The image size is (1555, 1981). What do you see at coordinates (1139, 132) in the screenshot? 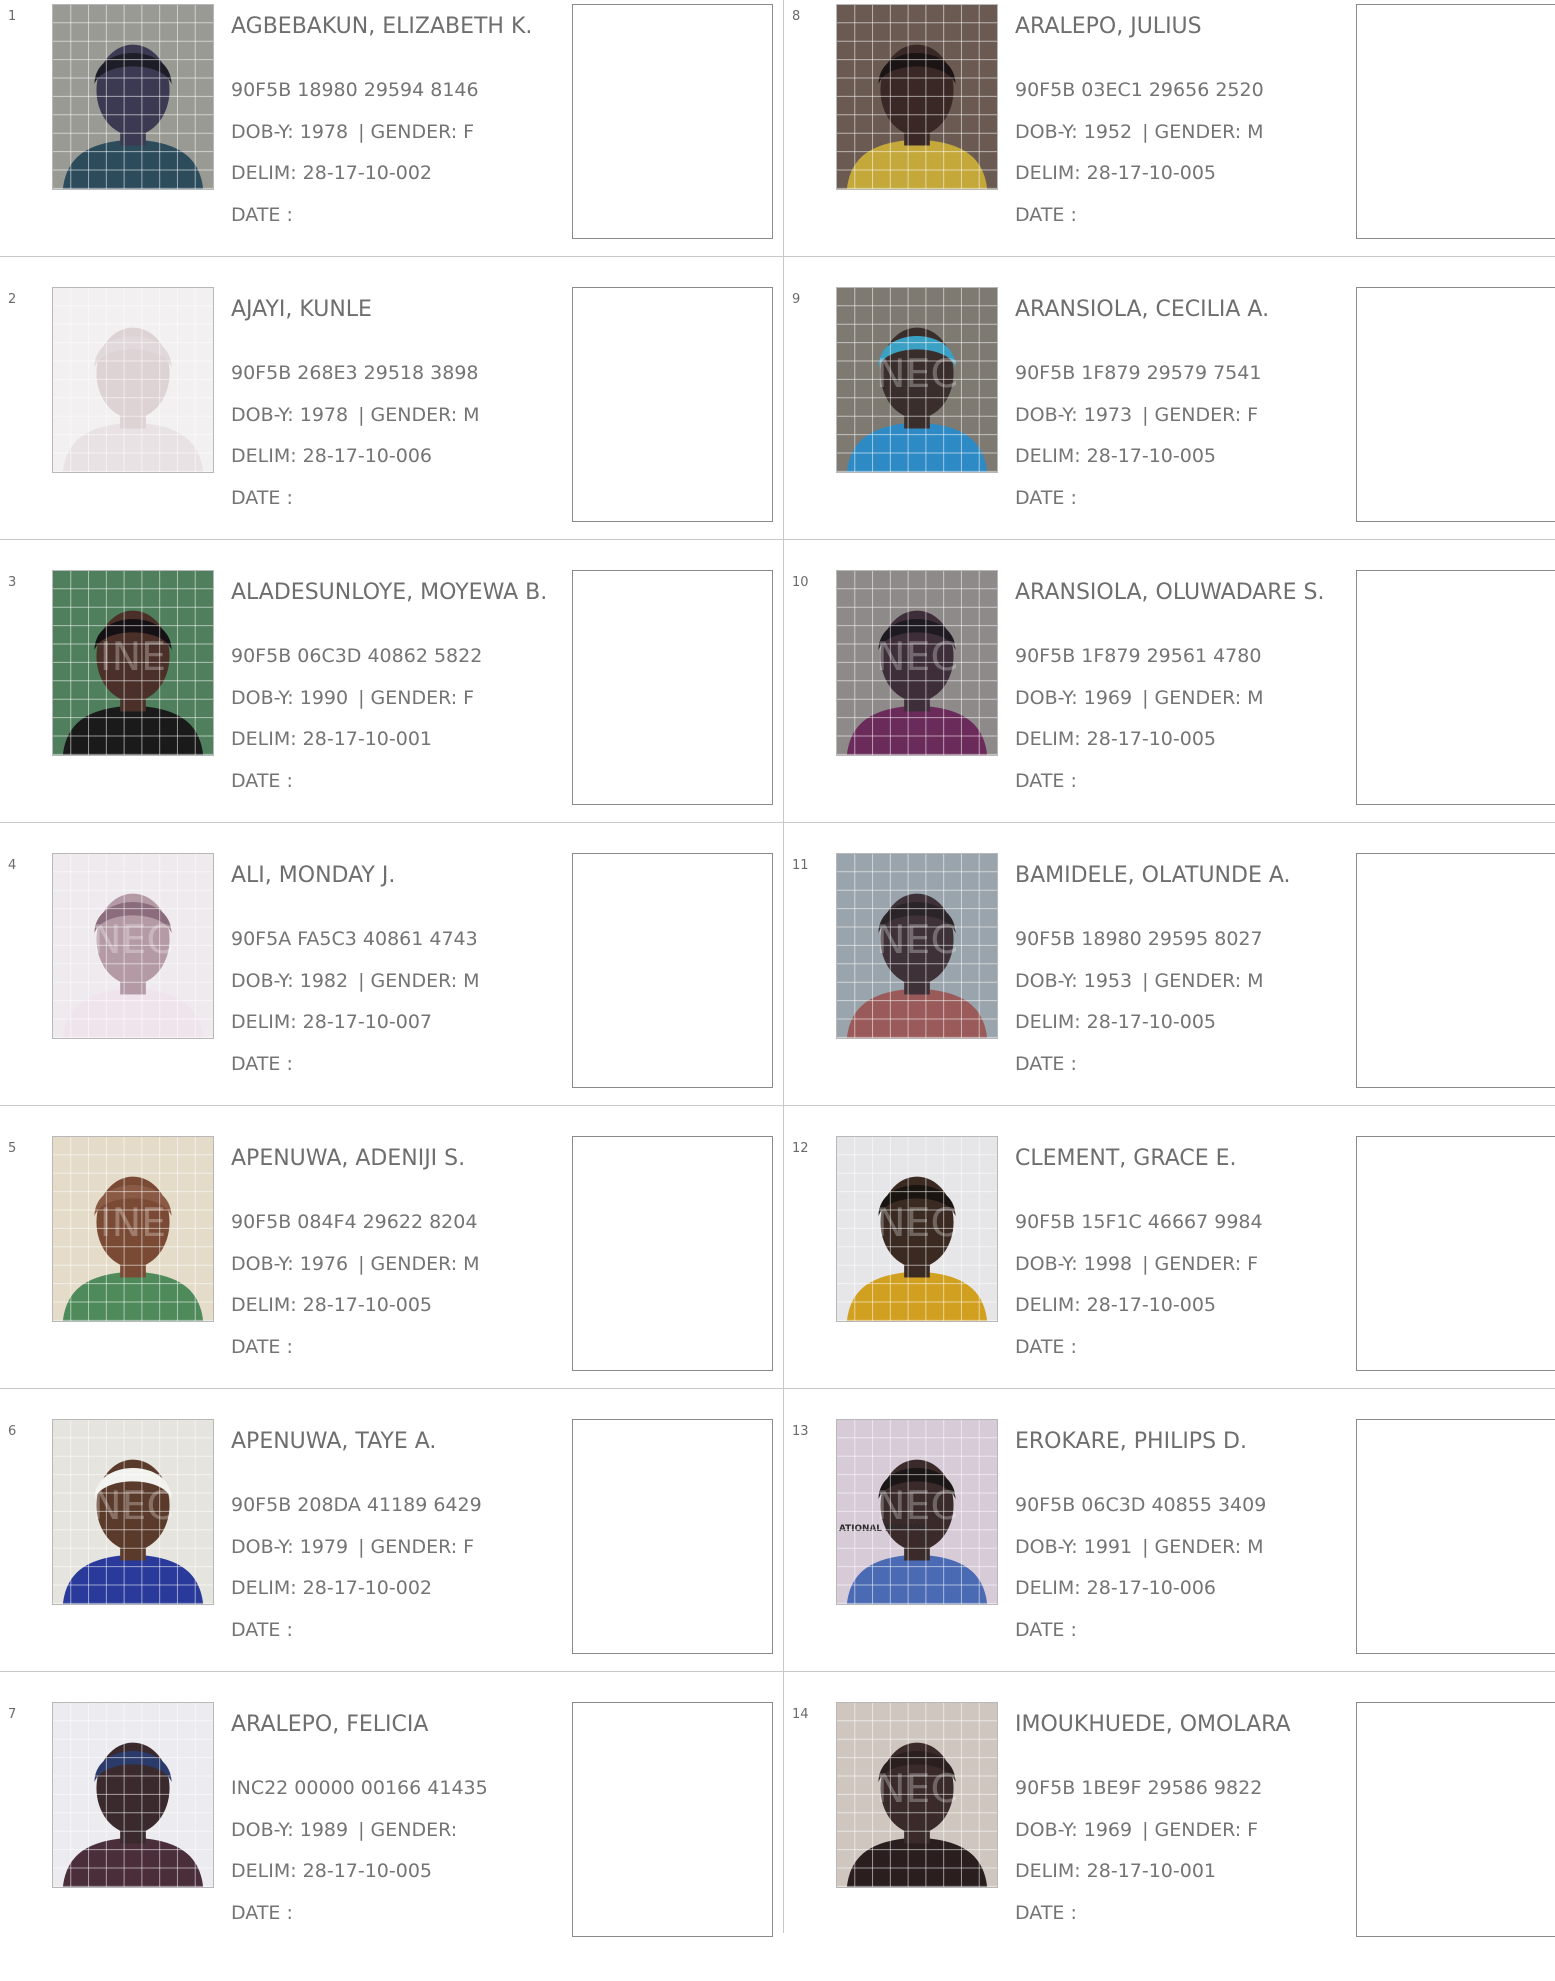
I see `dob-gender-line: DOB-Y: 1952 | GENDER: M` at bounding box center [1139, 132].